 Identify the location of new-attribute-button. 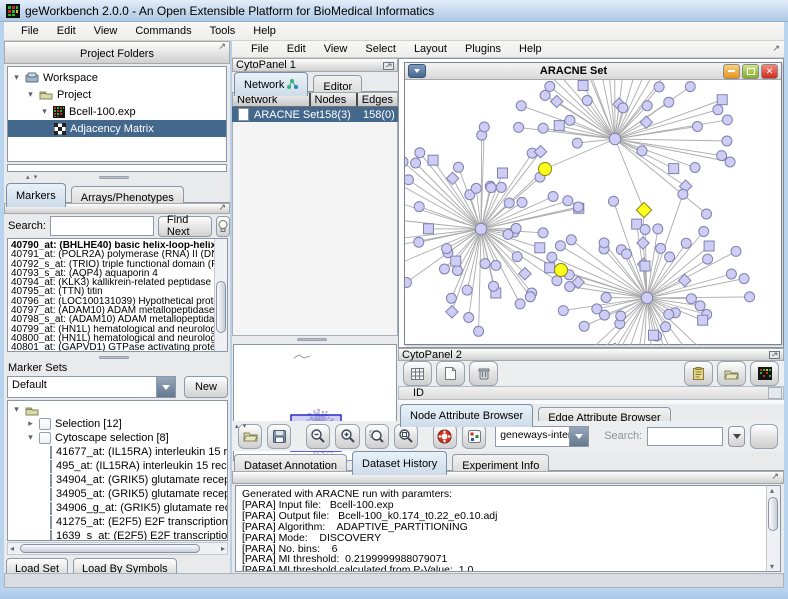
(450, 373).